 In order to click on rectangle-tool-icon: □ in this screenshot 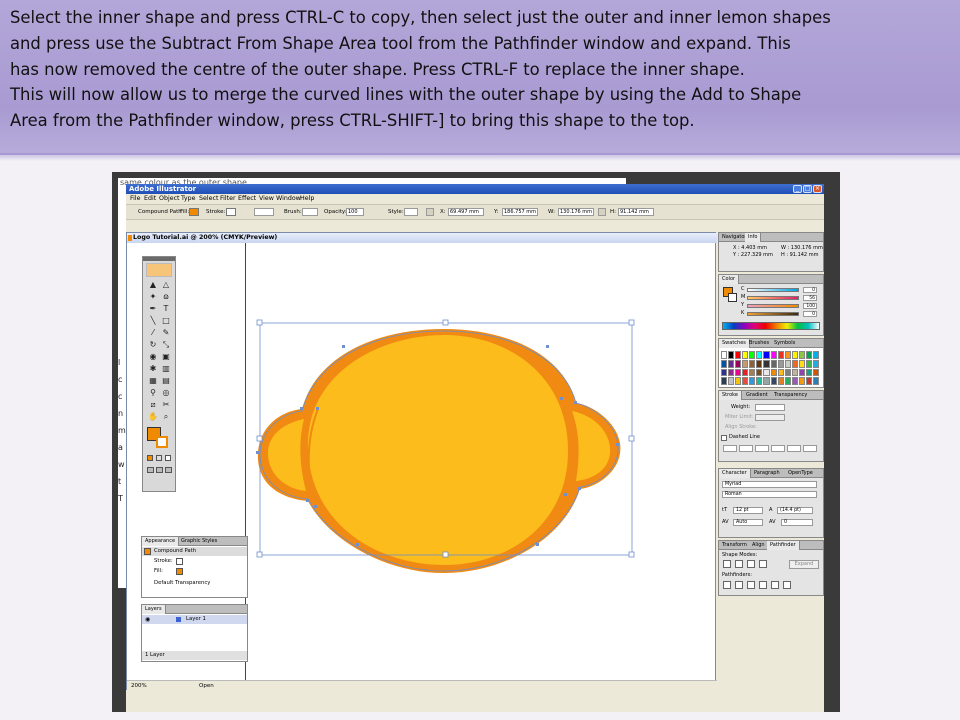, I will do `click(166, 320)`.